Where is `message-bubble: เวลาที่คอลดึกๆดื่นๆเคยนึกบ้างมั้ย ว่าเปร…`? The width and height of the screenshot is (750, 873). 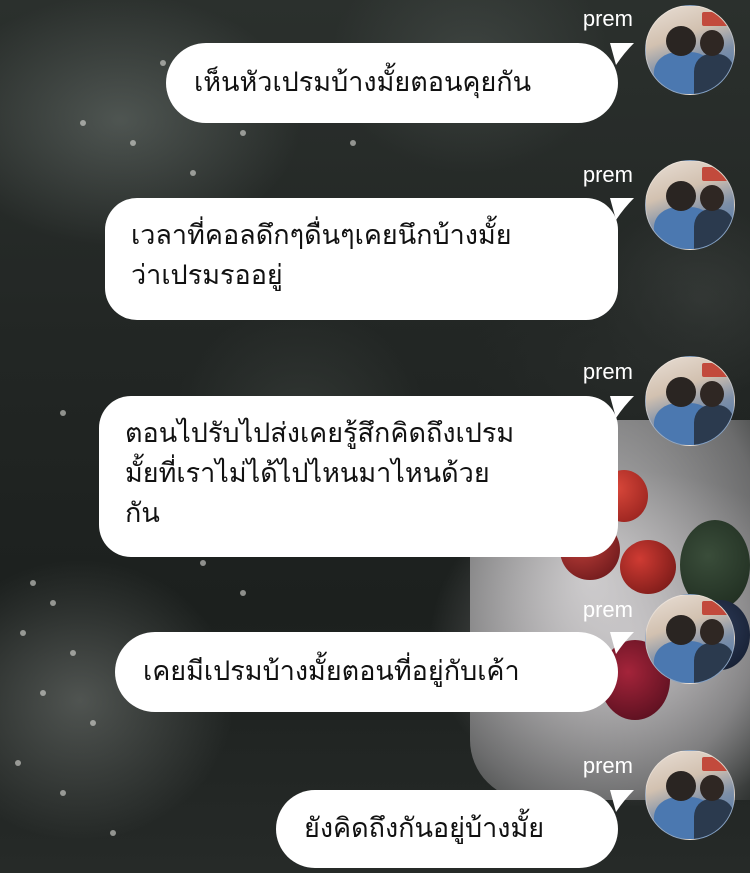
message-bubble: เวลาที่คอลดึกๆดื่นๆเคยนึกบ้างมั้ย ว่าเปร… is located at coordinates (361, 259).